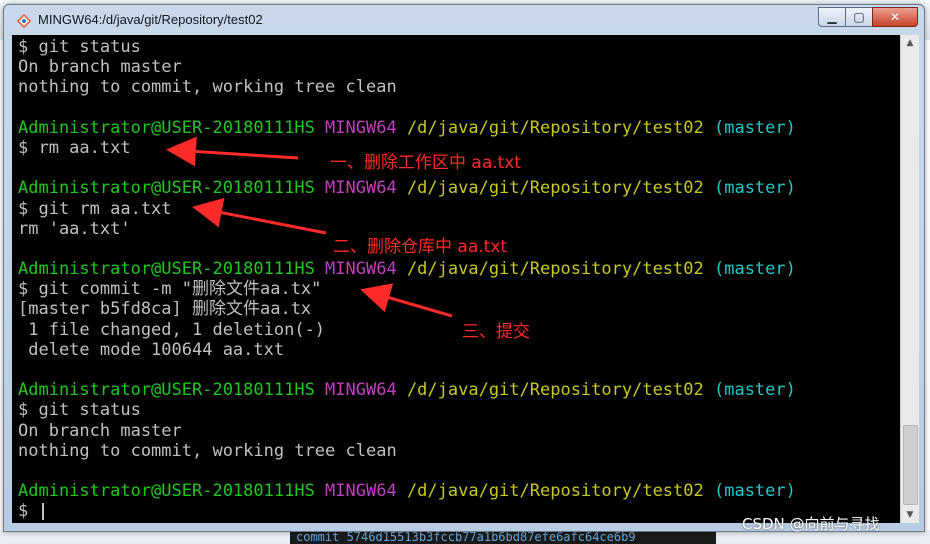 This screenshot has width=930, height=544. What do you see at coordinates (172, 329) in the screenshot?
I see `terminal-text-segment: 1 file changed, 1 deletion(-)` at bounding box center [172, 329].